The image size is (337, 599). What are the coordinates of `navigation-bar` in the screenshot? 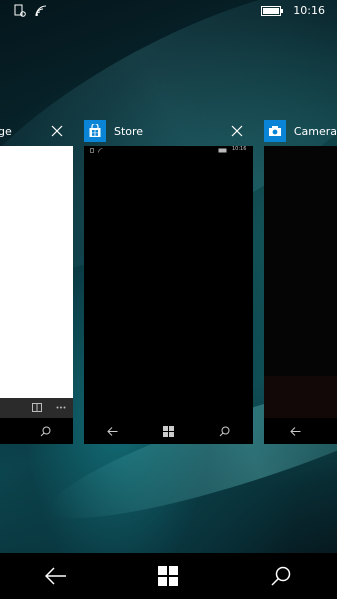 It's located at (168, 576).